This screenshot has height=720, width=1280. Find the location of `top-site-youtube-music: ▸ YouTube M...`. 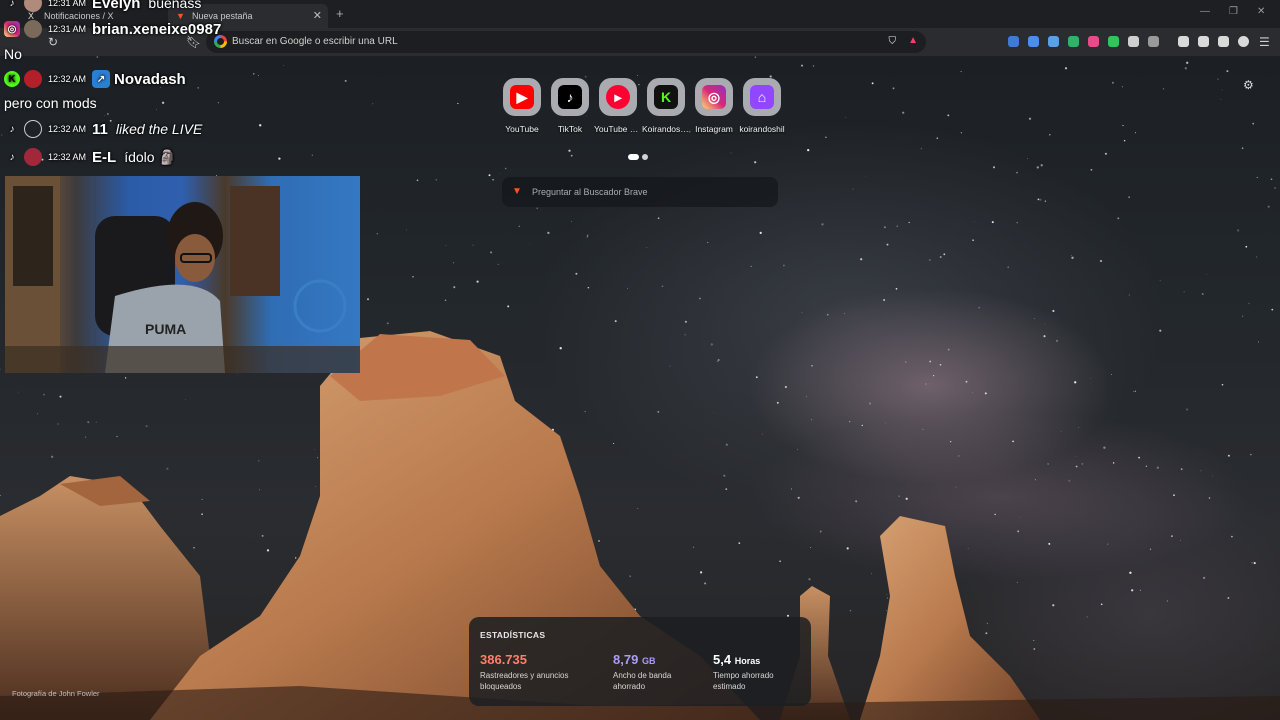

top-site-youtube-music: ▸ YouTube M... is located at coordinates (618, 106).